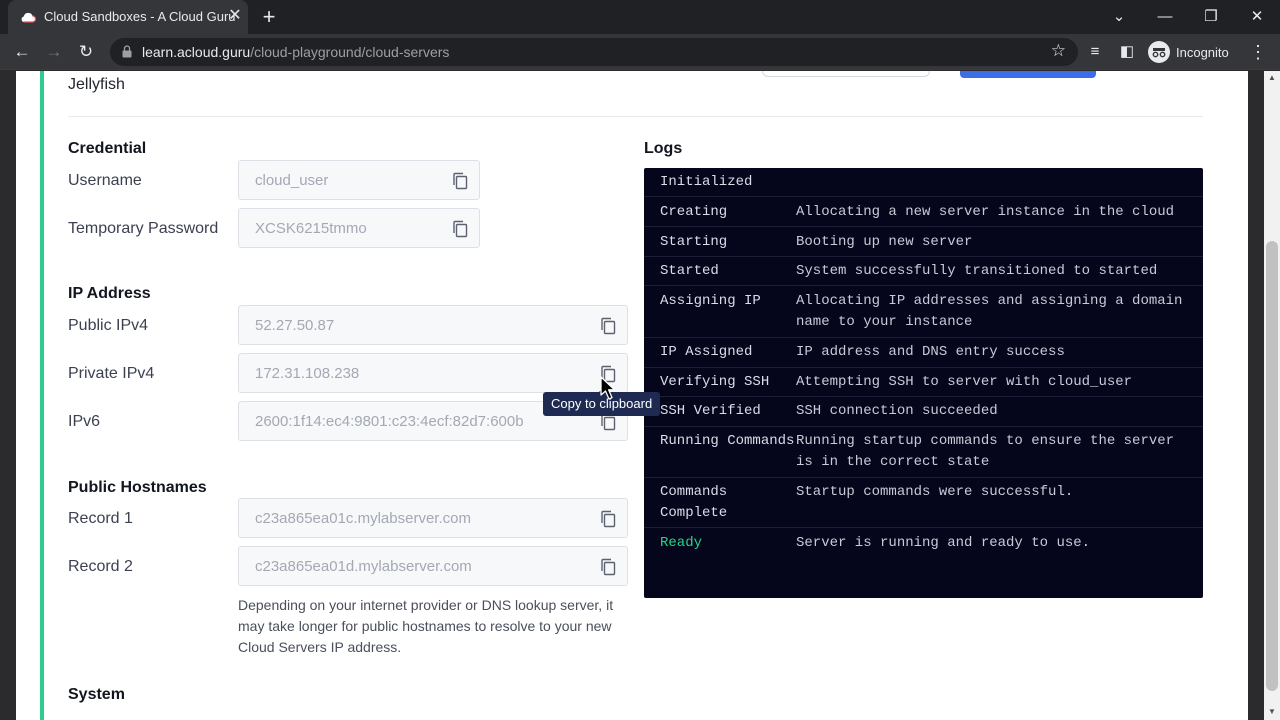 This screenshot has height=720, width=1280. Describe the element at coordinates (86, 52) in the screenshot. I see `reload-icon: ↻` at that location.